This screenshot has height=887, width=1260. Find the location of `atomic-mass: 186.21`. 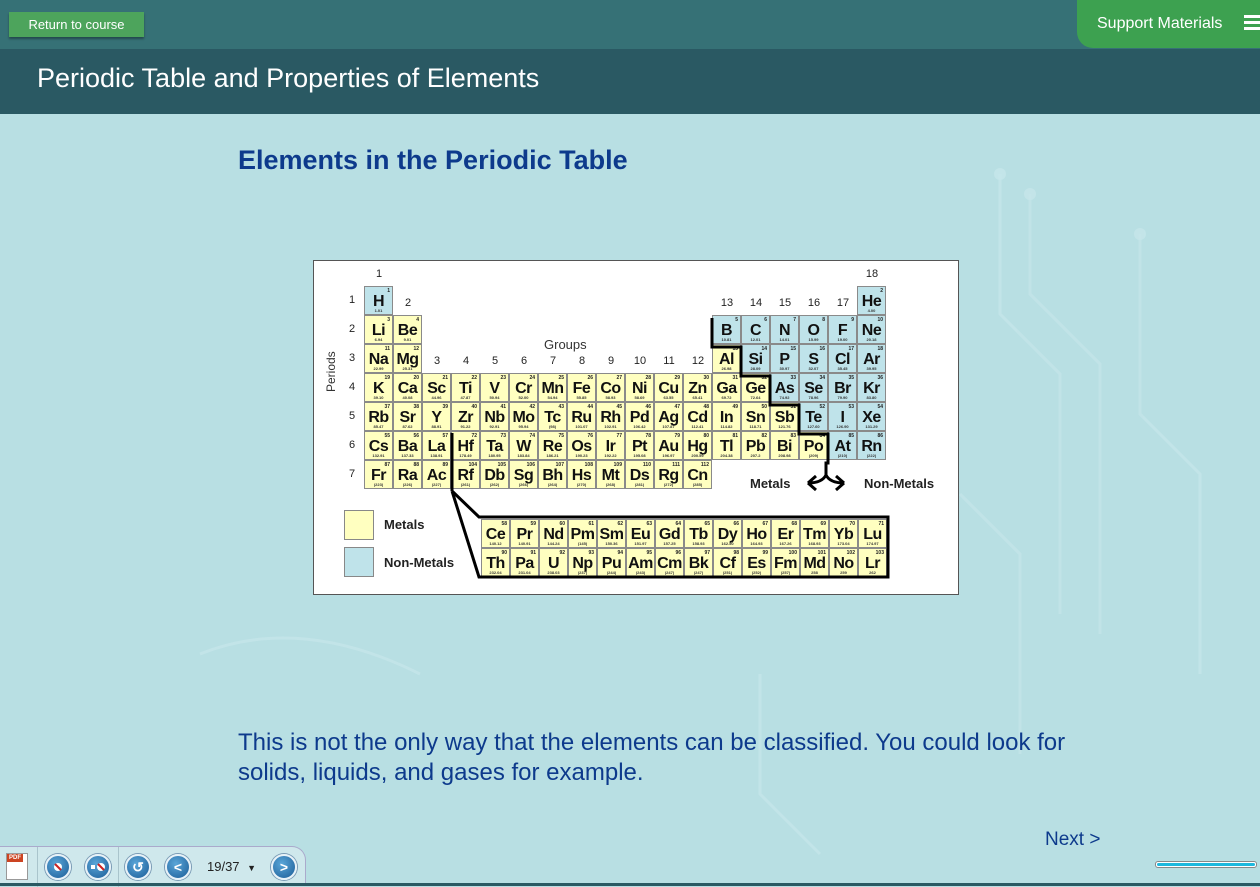

atomic-mass: 186.21 is located at coordinates (552, 455).